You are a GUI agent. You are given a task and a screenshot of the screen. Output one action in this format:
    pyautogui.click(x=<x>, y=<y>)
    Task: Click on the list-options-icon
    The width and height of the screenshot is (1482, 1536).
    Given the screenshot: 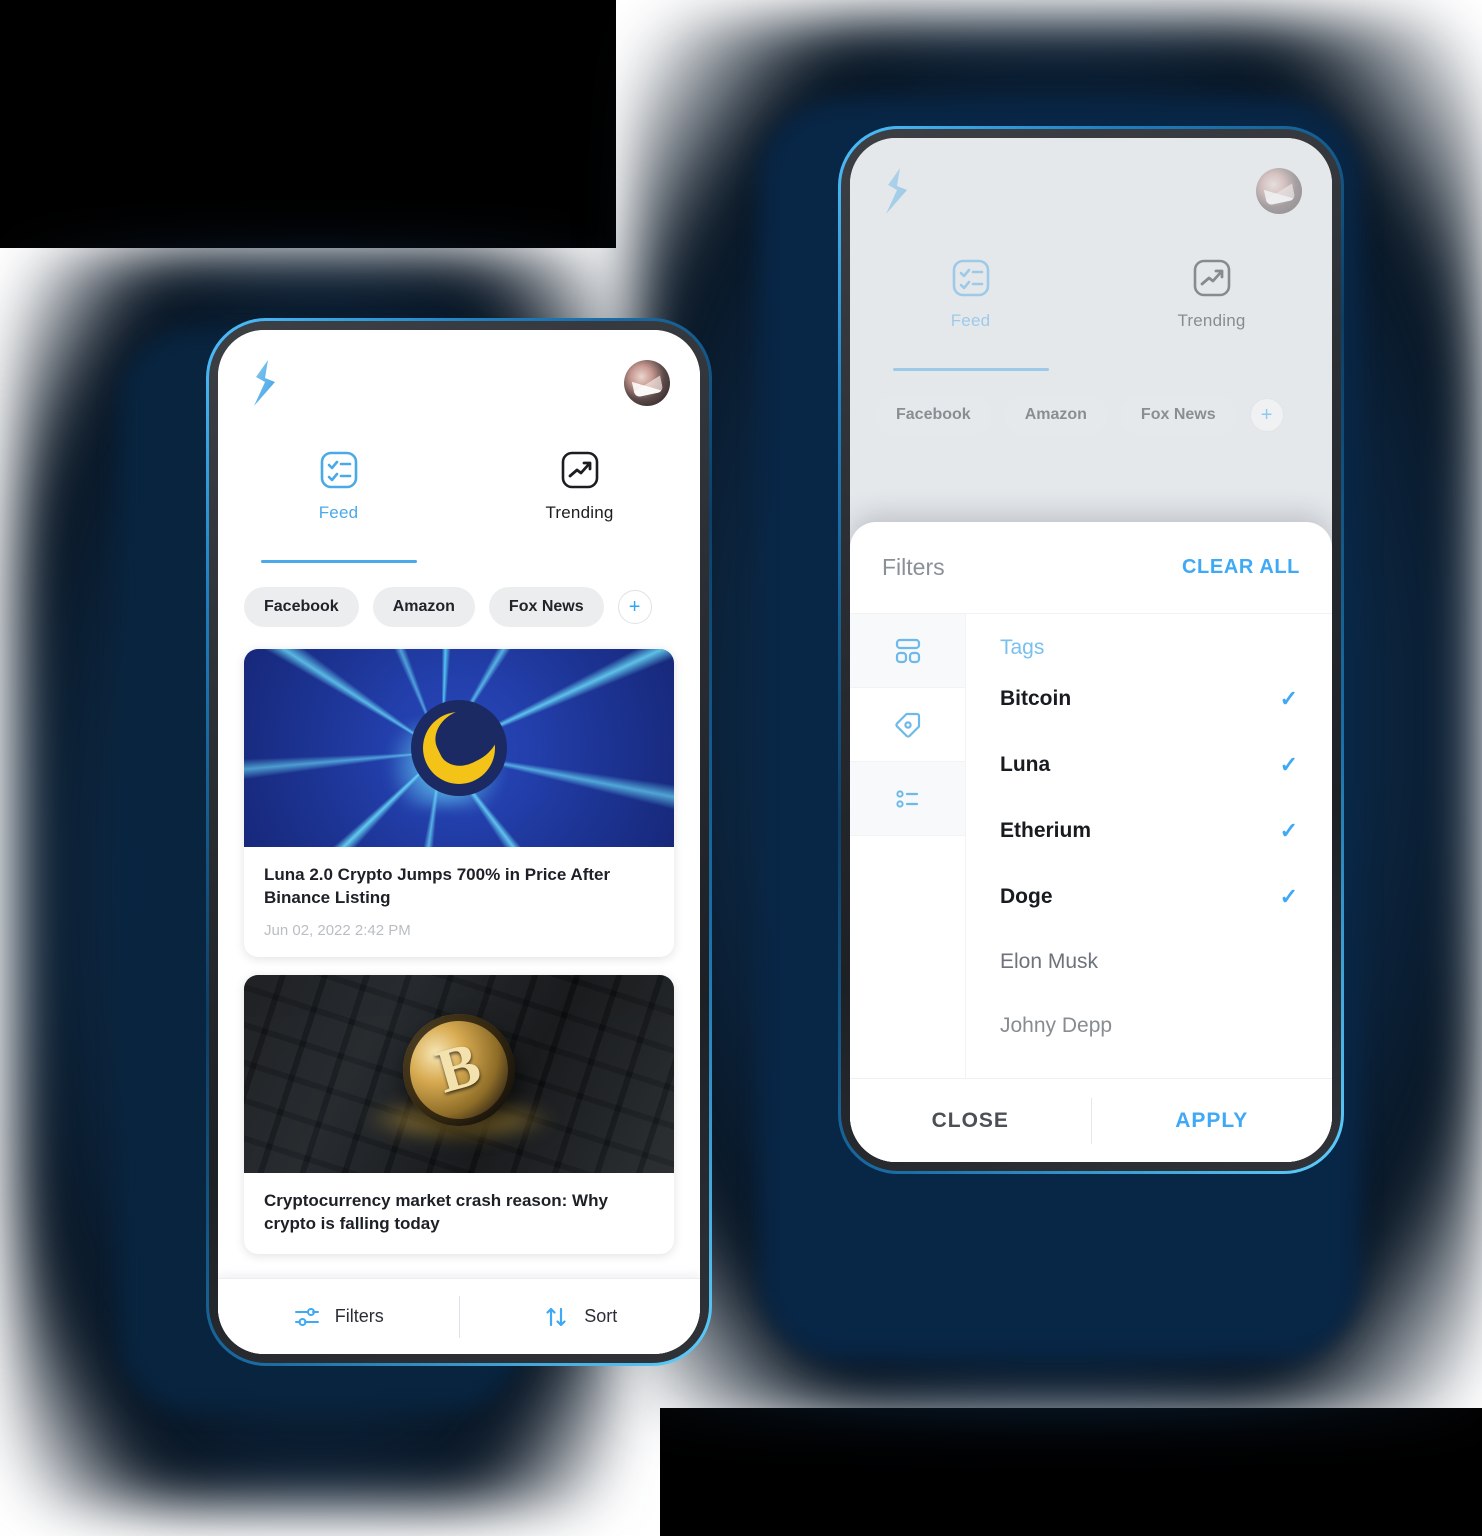 What is the action you would take?
    pyautogui.click(x=906, y=798)
    